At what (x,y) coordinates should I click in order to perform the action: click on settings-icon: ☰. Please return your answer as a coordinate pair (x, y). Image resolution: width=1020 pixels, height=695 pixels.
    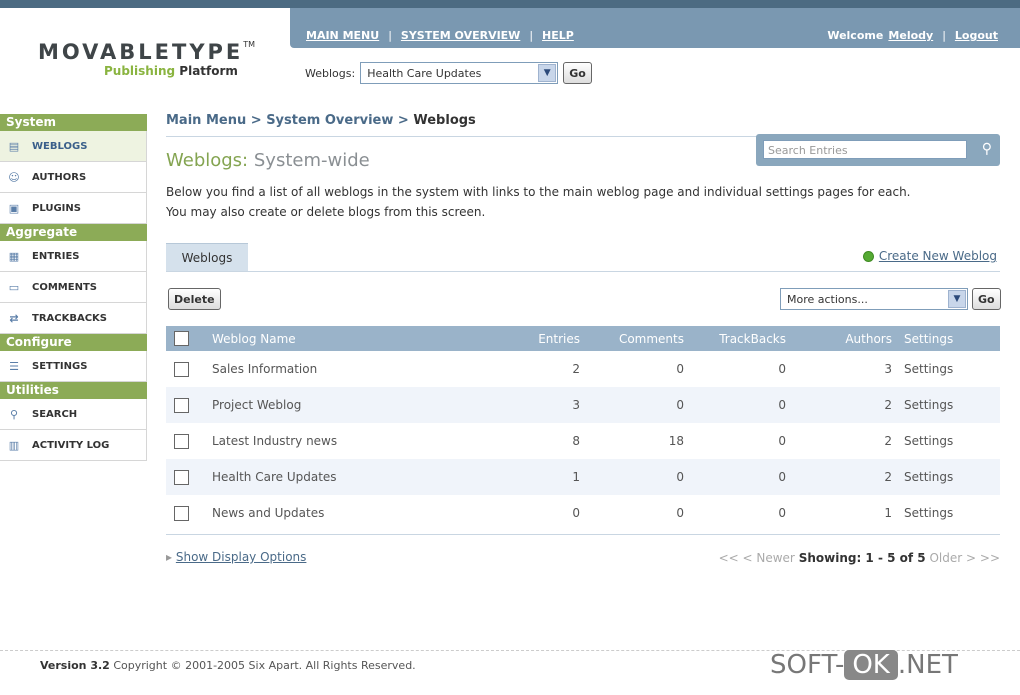
    Looking at the image, I should click on (14, 366).